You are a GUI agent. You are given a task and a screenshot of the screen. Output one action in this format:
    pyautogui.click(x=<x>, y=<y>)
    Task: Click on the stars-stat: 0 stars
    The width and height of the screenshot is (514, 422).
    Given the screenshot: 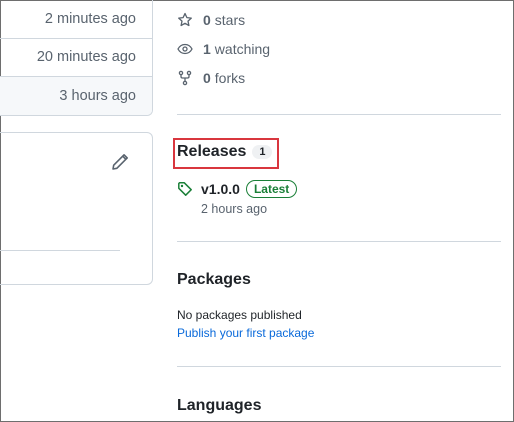 What is the action you would take?
    pyautogui.click(x=211, y=20)
    